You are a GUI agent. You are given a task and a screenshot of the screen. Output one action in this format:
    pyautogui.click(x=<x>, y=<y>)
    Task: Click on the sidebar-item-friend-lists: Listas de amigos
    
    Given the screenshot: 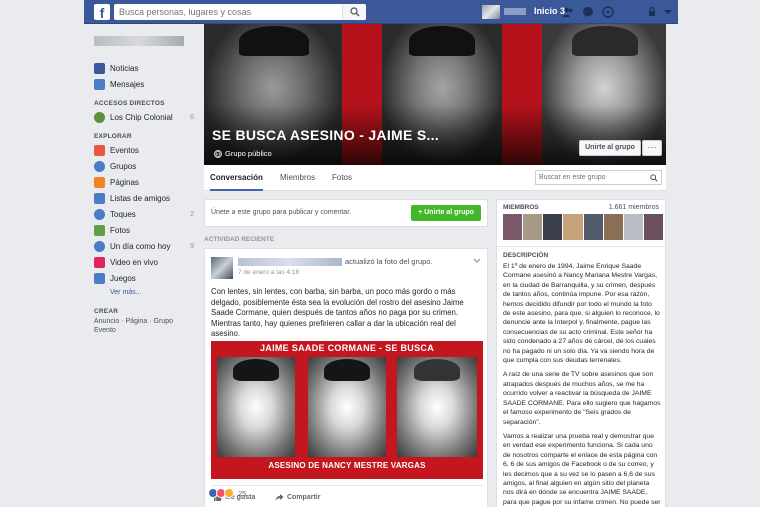 What is the action you would take?
    pyautogui.click(x=144, y=198)
    